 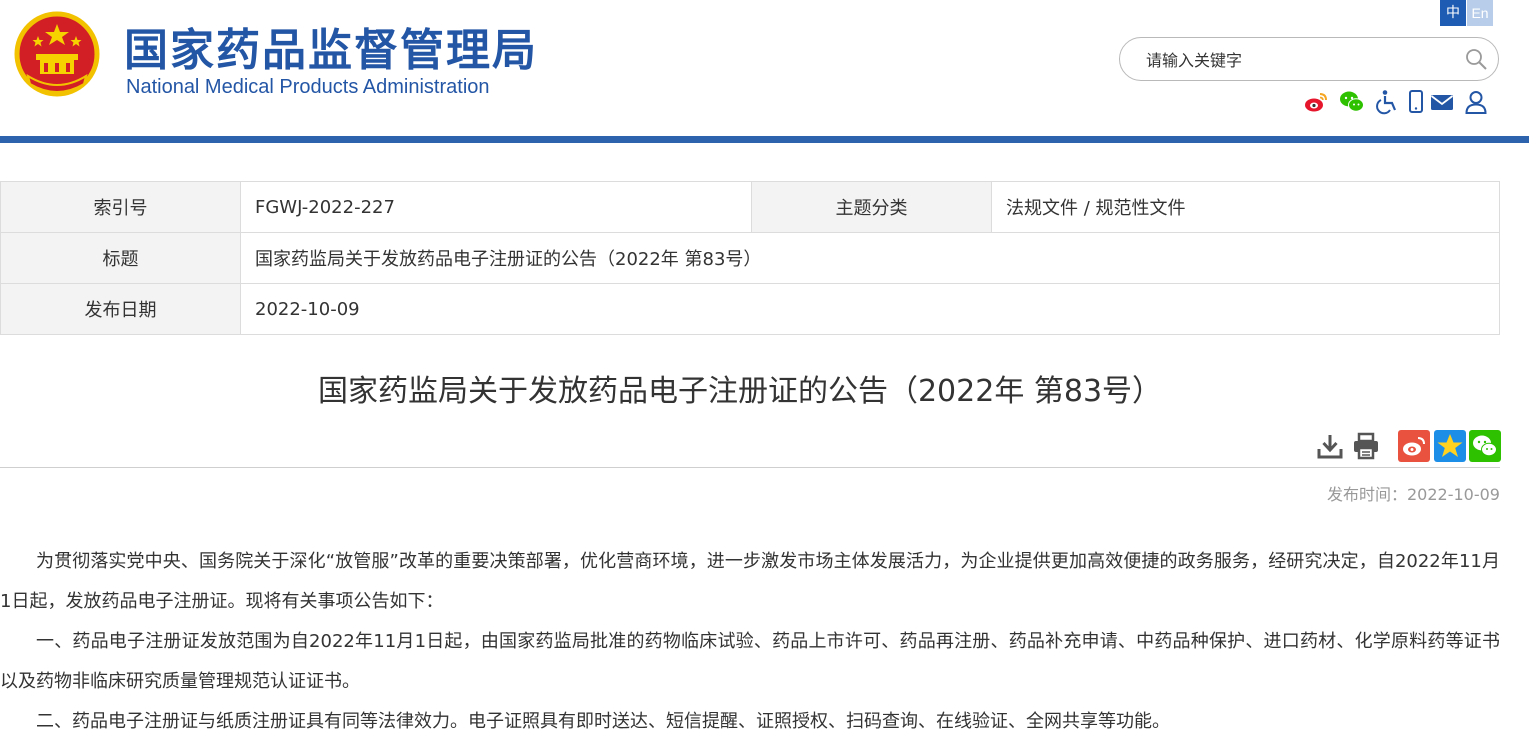 What do you see at coordinates (1453, 13) in the screenshot?
I see `lang-zh-button: 中` at bounding box center [1453, 13].